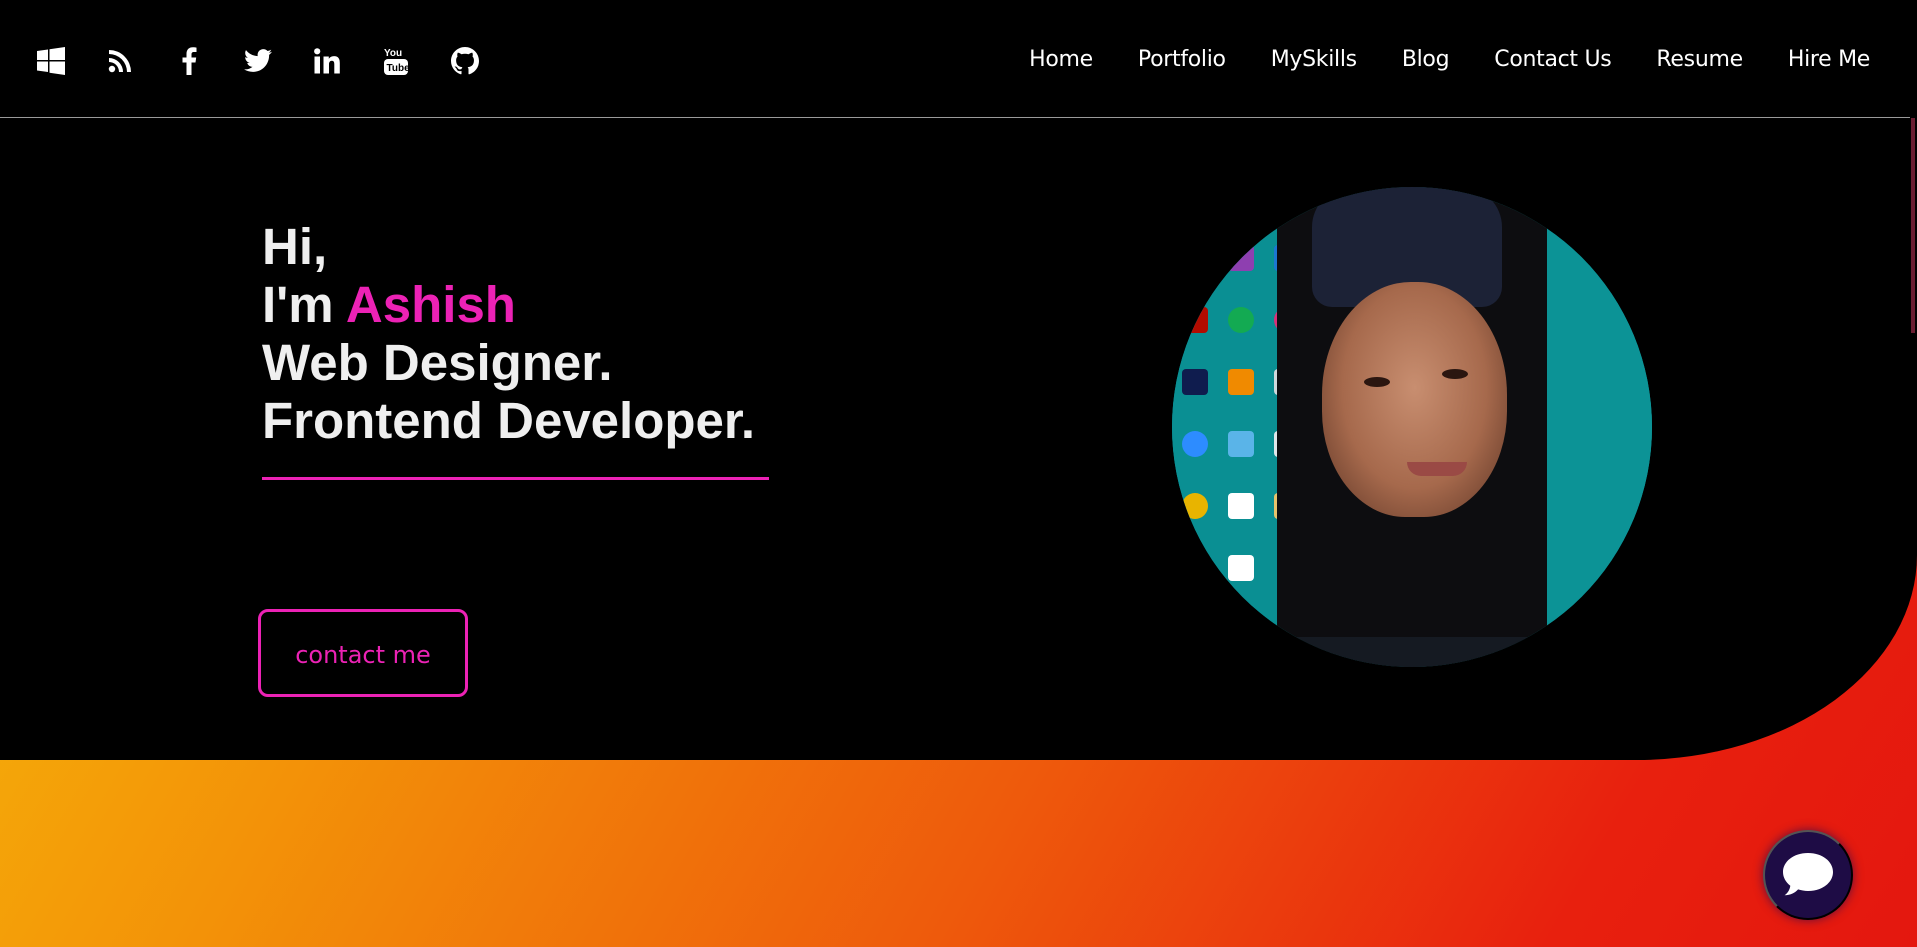  What do you see at coordinates (189, 61) in the screenshot?
I see `facebook-icon` at bounding box center [189, 61].